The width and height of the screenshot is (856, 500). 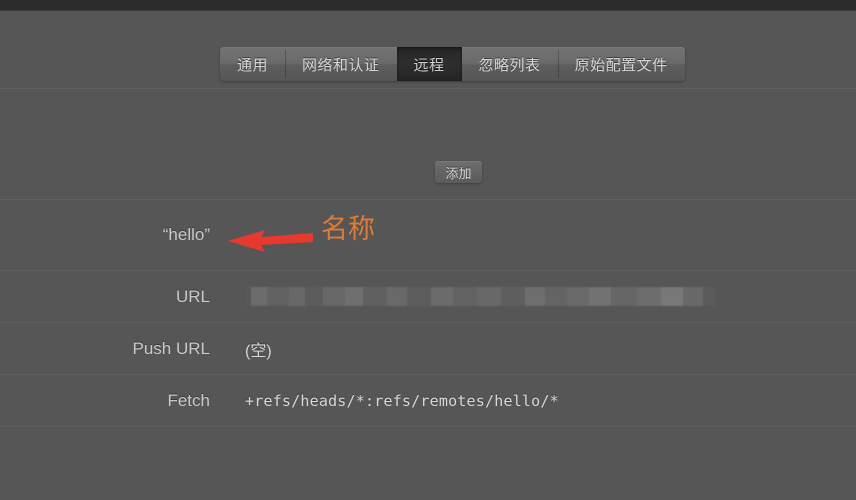 What do you see at coordinates (186, 234) in the screenshot?
I see `remote-name-label: “hello”` at bounding box center [186, 234].